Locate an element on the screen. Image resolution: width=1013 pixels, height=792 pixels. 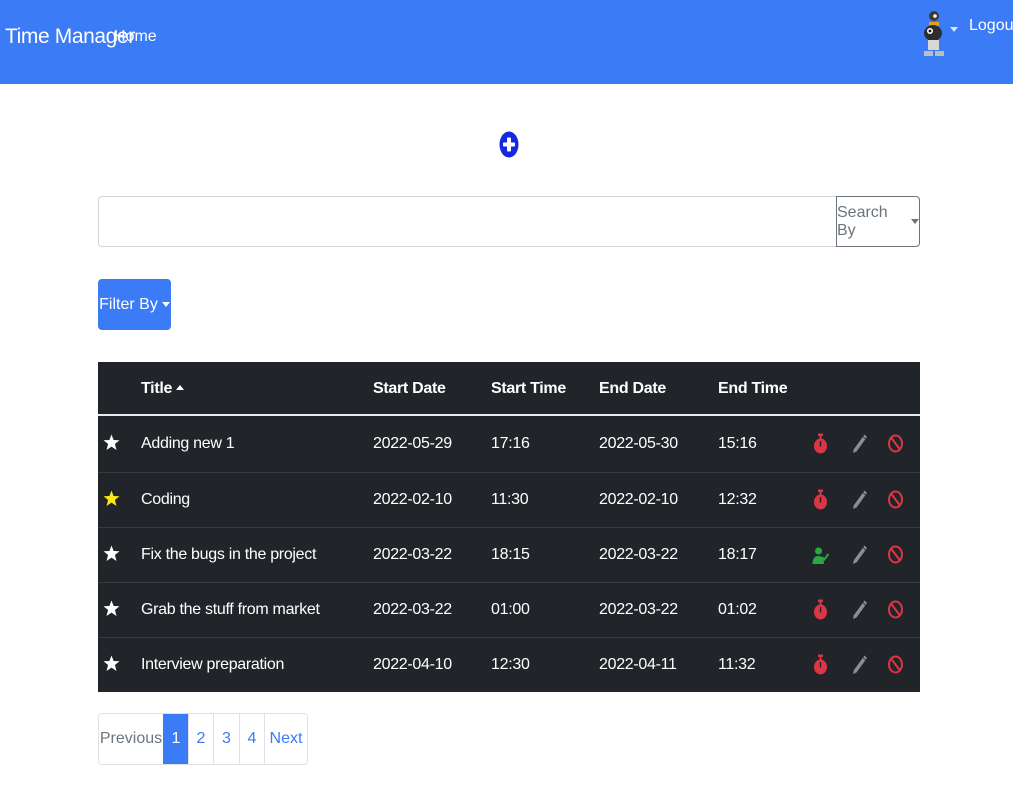
pagination-page-2: 2 is located at coordinates (200, 739).